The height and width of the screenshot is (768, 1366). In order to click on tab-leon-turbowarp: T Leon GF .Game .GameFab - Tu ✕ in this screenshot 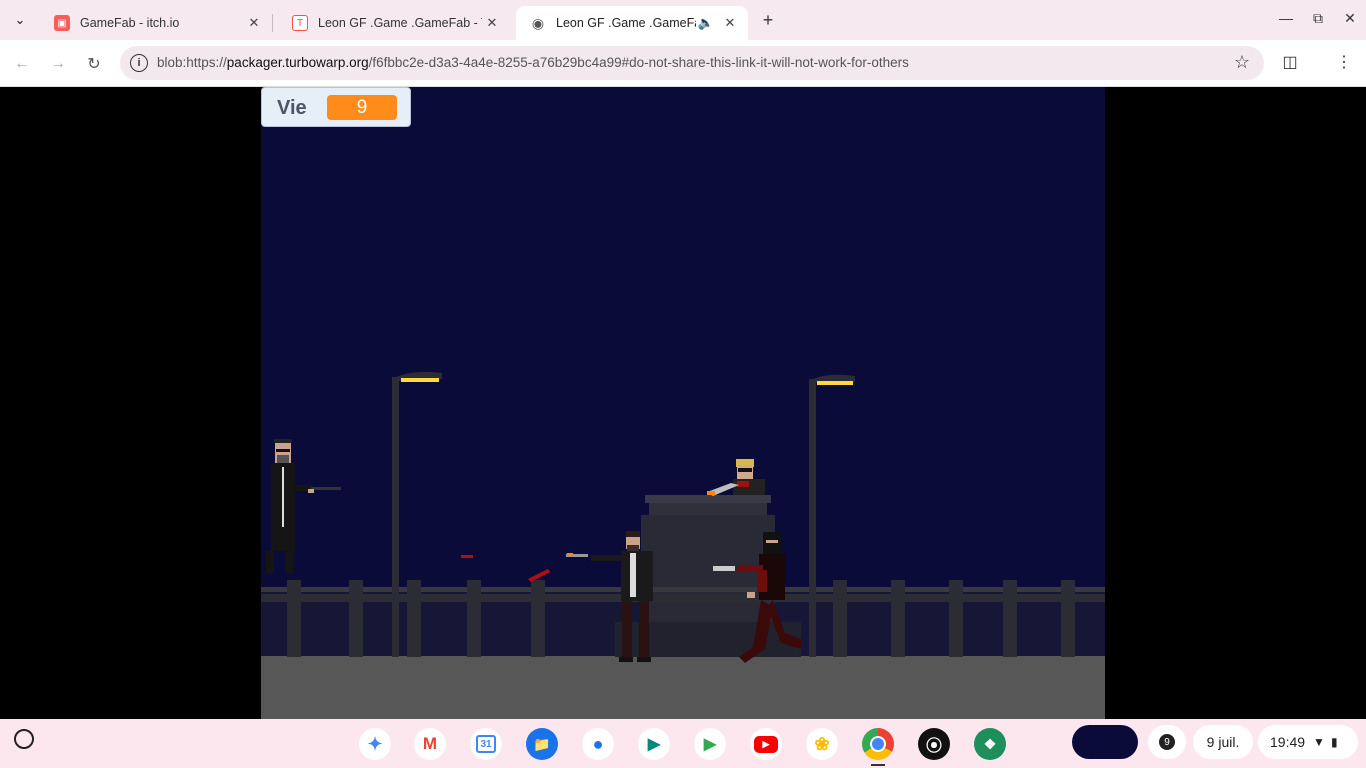, I will do `click(394, 23)`.